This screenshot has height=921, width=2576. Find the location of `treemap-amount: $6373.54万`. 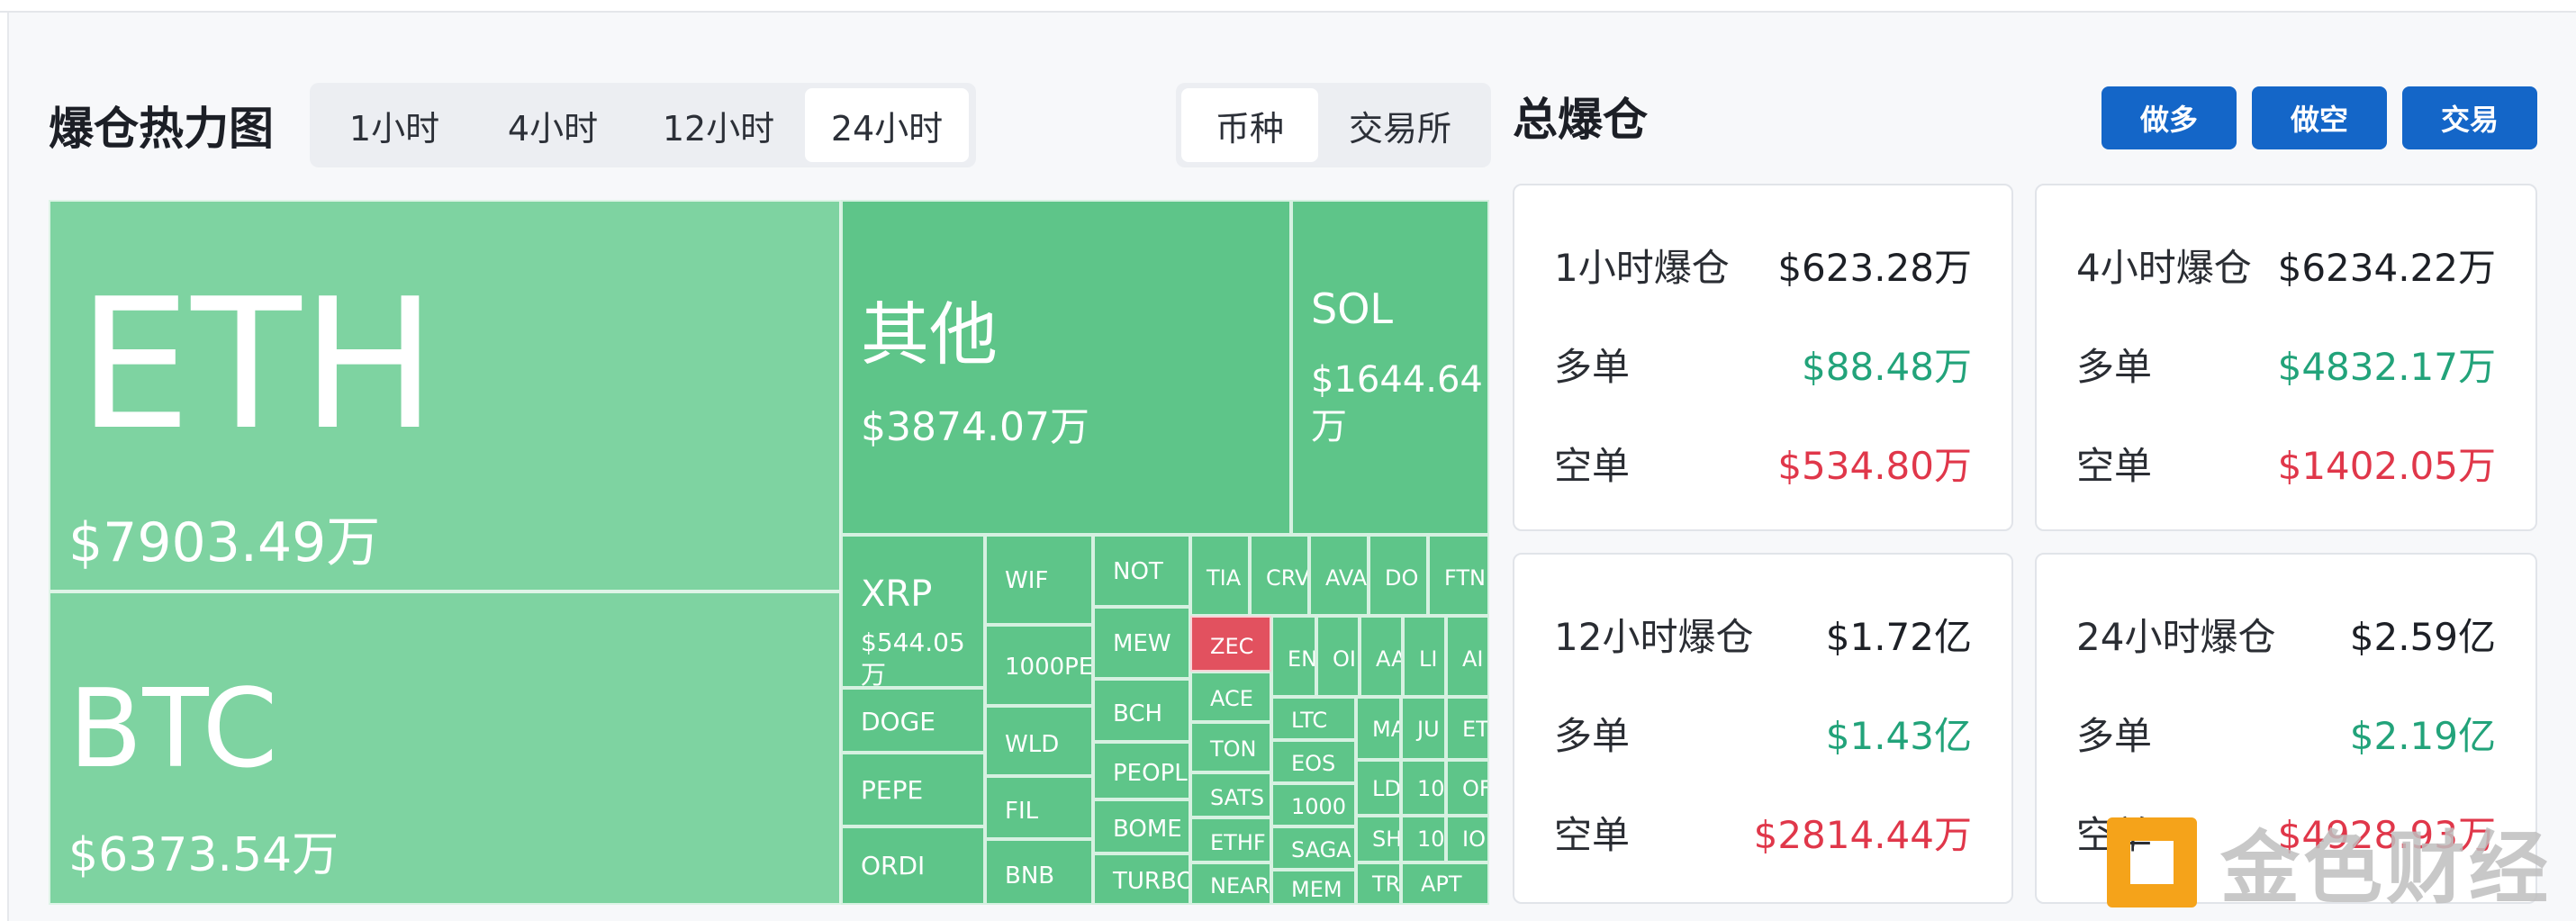

treemap-amount: $6373.54万 is located at coordinates (203, 855).